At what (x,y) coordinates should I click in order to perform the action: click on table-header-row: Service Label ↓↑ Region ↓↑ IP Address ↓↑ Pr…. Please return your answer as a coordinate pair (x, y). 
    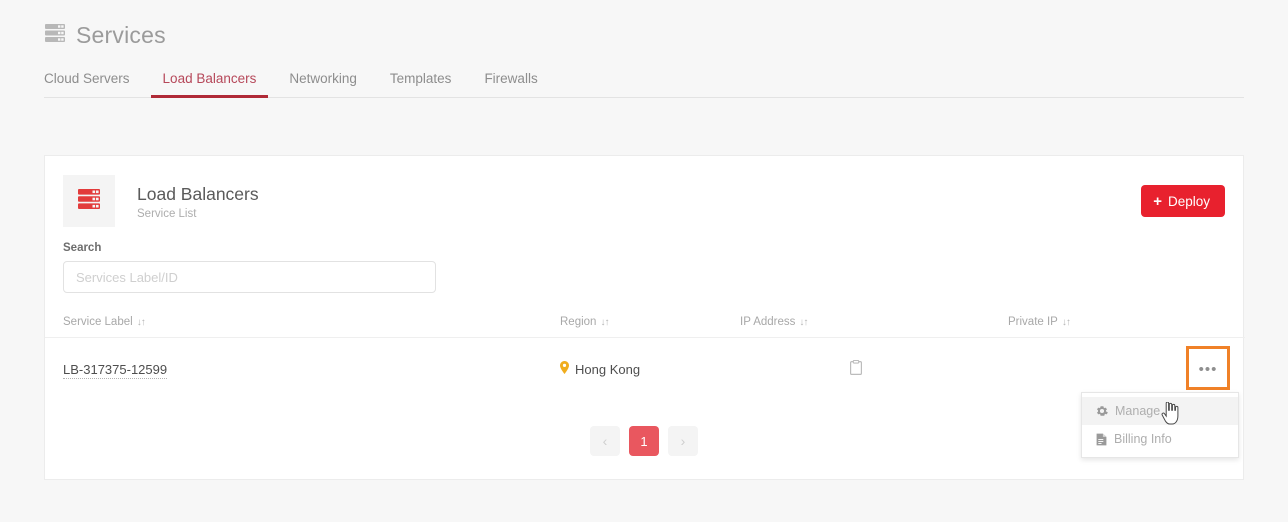
    Looking at the image, I should click on (645, 322).